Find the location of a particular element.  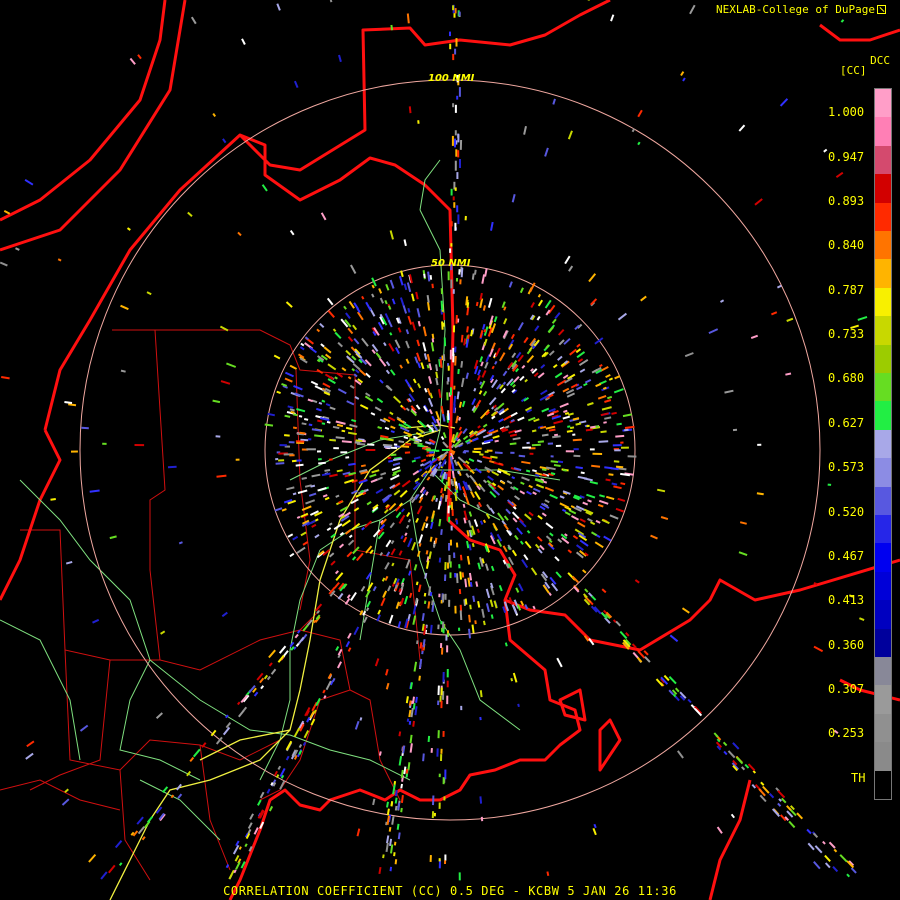

legend-label: 0.893 is located at coordinates (846, 201).